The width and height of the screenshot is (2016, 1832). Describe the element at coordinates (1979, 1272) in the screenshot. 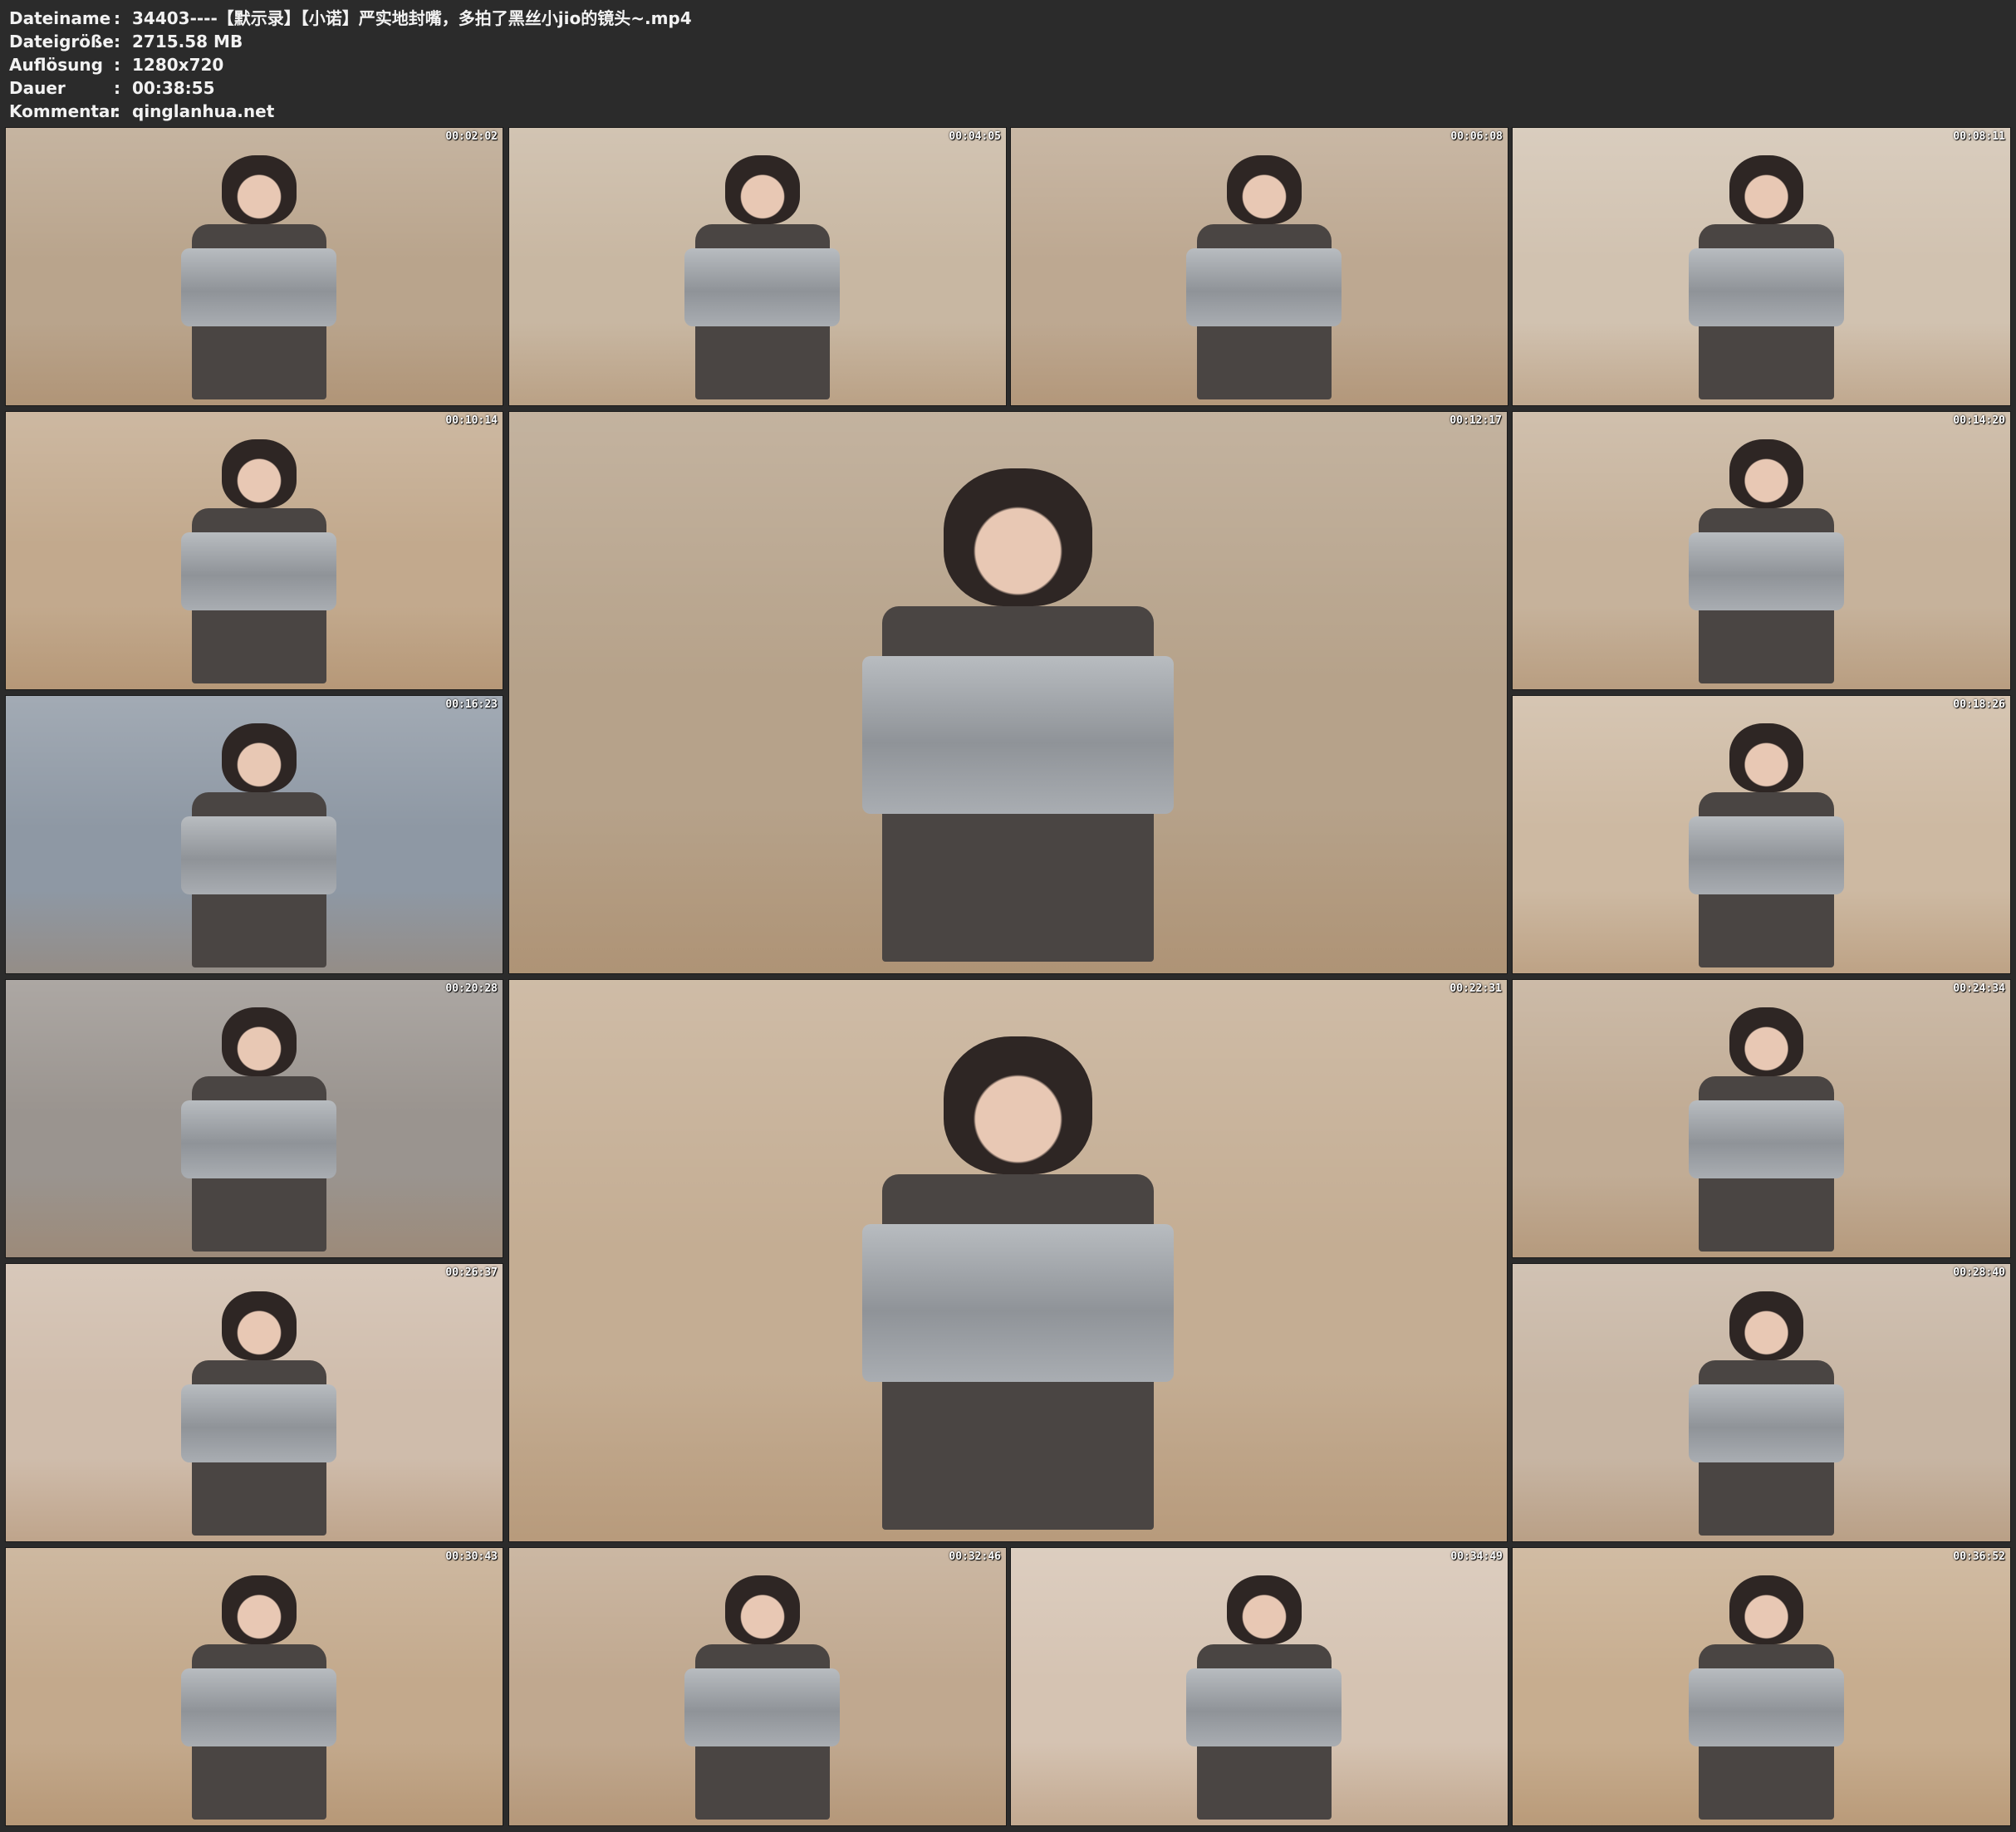

I see `thumbnail-timestamp: 00:28:40` at that location.